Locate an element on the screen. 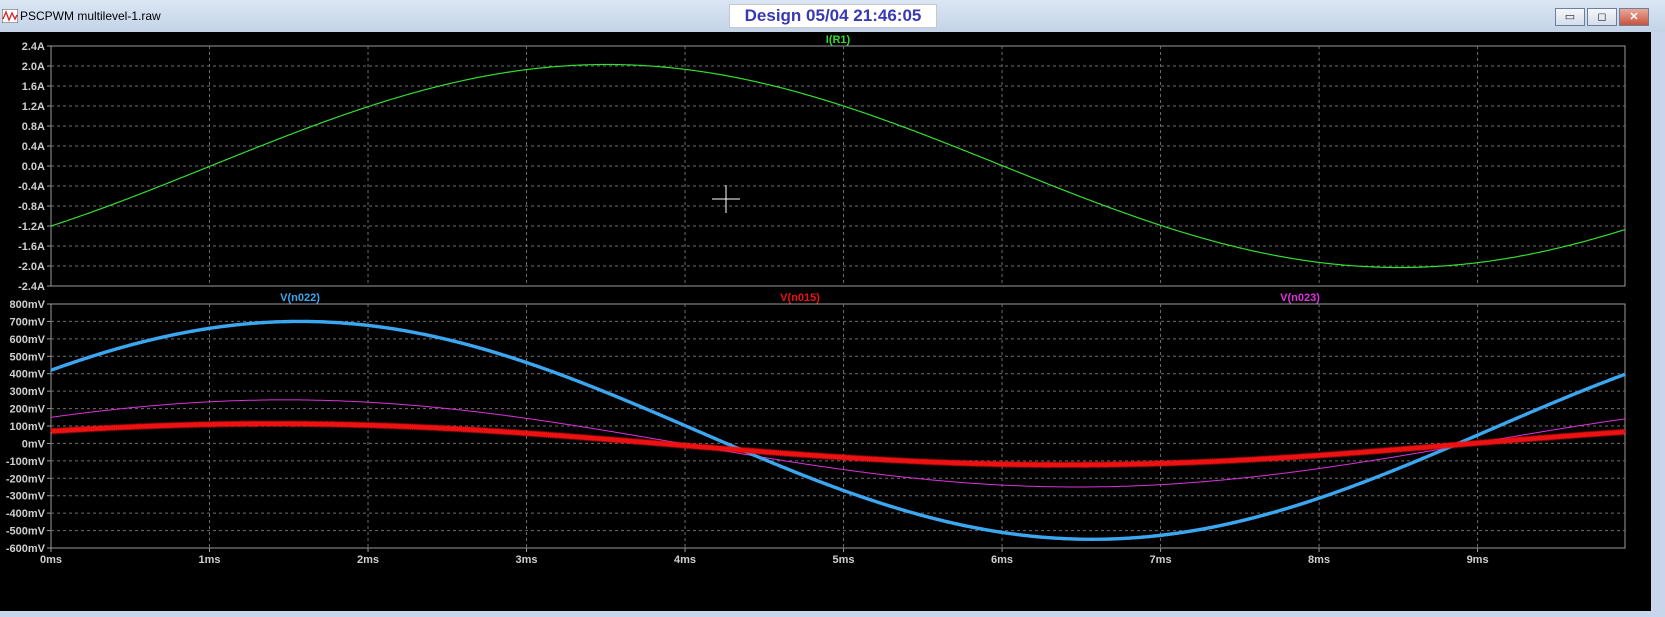  x-tick-label: 6ms is located at coordinates (1002, 560).